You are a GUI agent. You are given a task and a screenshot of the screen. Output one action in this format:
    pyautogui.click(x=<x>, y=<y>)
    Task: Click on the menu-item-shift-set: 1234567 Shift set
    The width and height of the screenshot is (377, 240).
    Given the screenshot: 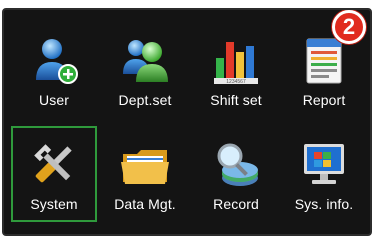 What is the action you would take?
    pyautogui.click(x=236, y=70)
    